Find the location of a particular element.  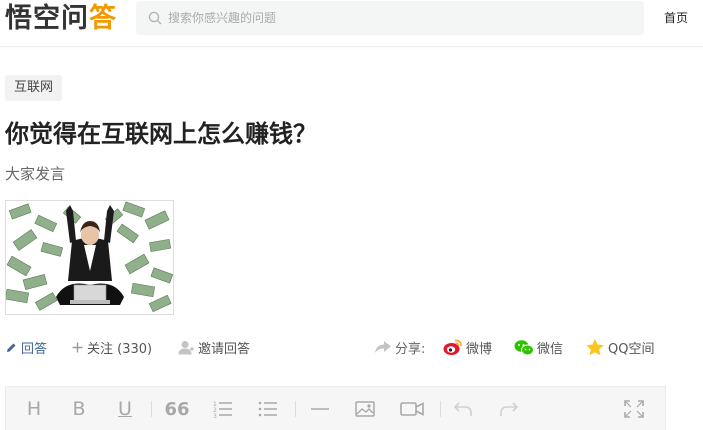

horizontal-rule-button is located at coordinates (320, 409).